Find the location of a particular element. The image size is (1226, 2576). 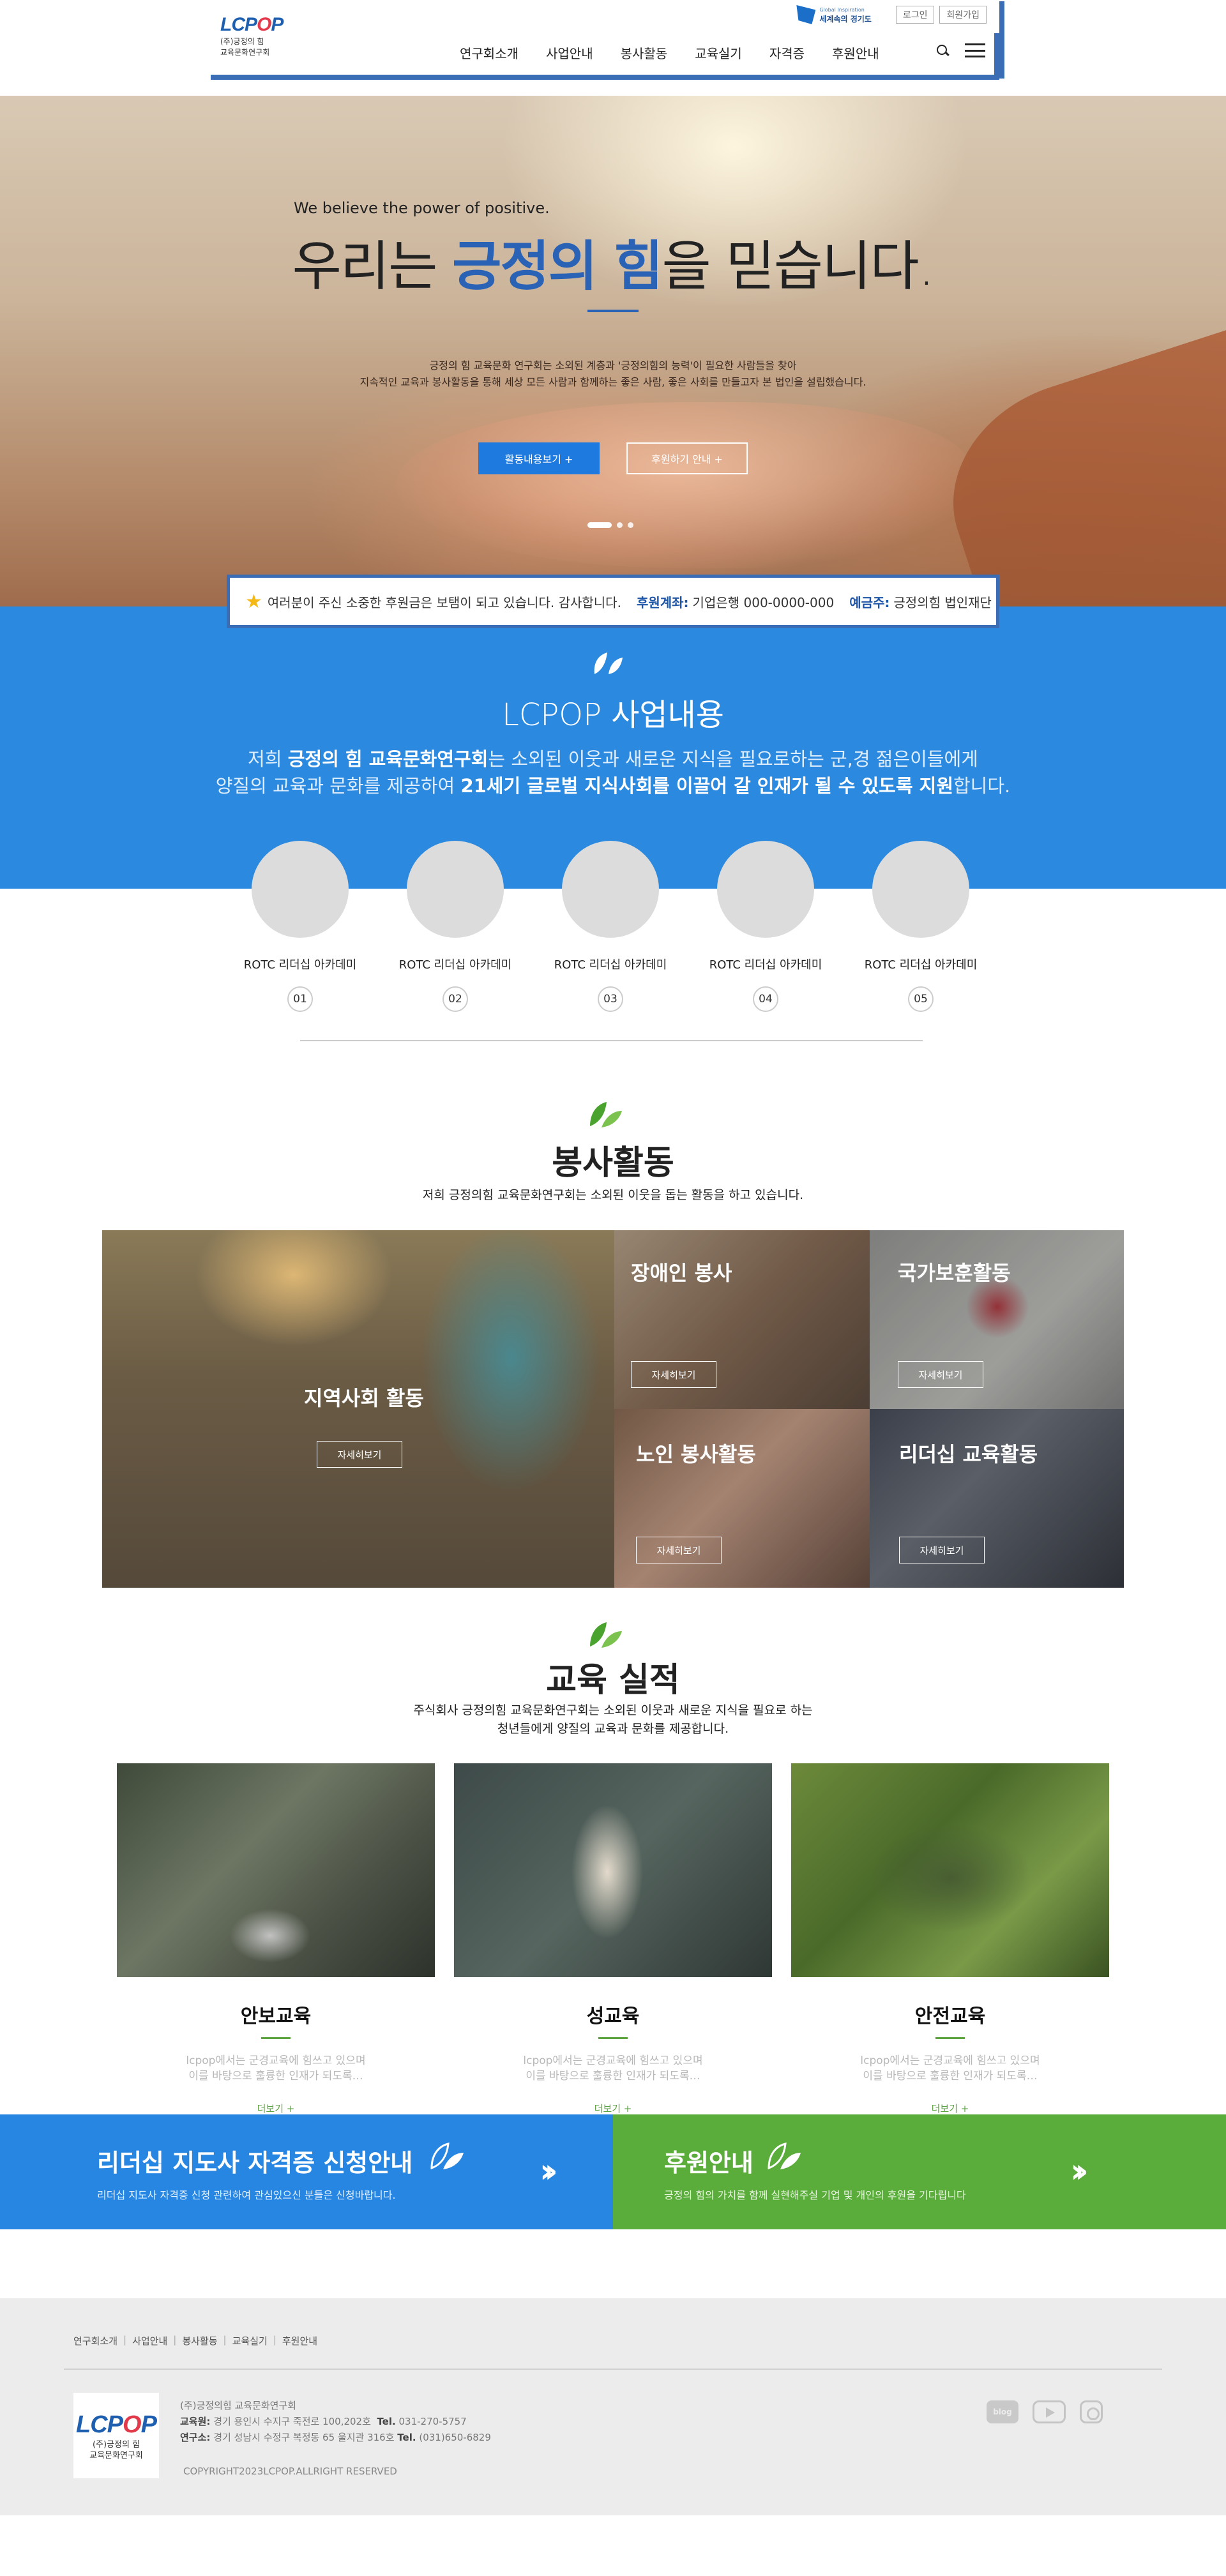

site-logo: LCPOP (주)긍정의 힘 교육문화연구회 is located at coordinates (255, 39).